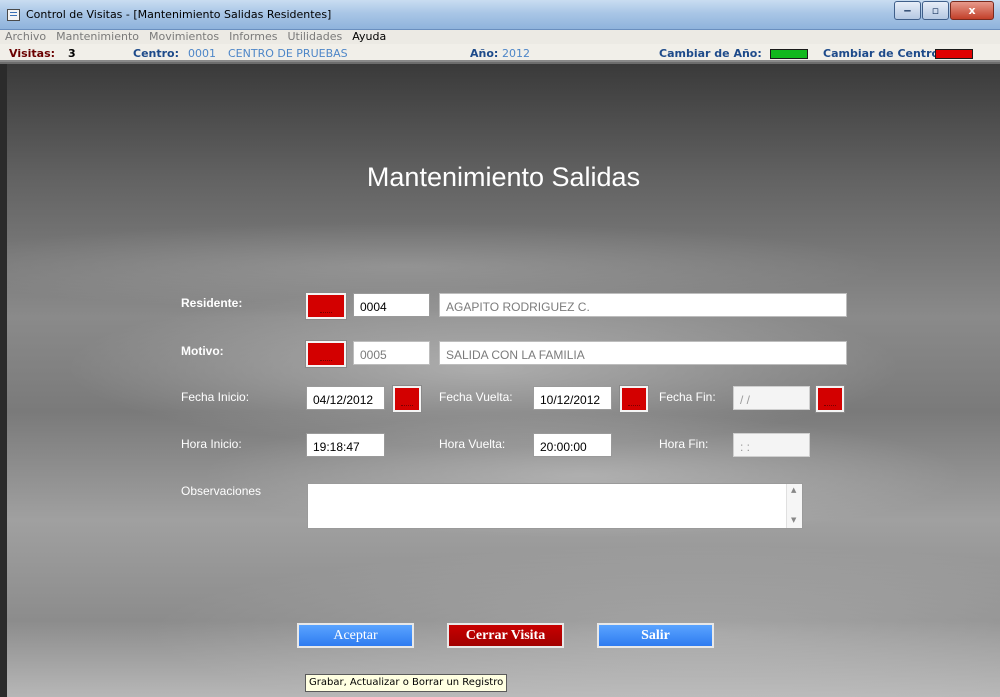 This screenshot has height=697, width=1000. Describe the element at coordinates (212, 303) in the screenshot. I see `residente-label: Residente:` at that location.